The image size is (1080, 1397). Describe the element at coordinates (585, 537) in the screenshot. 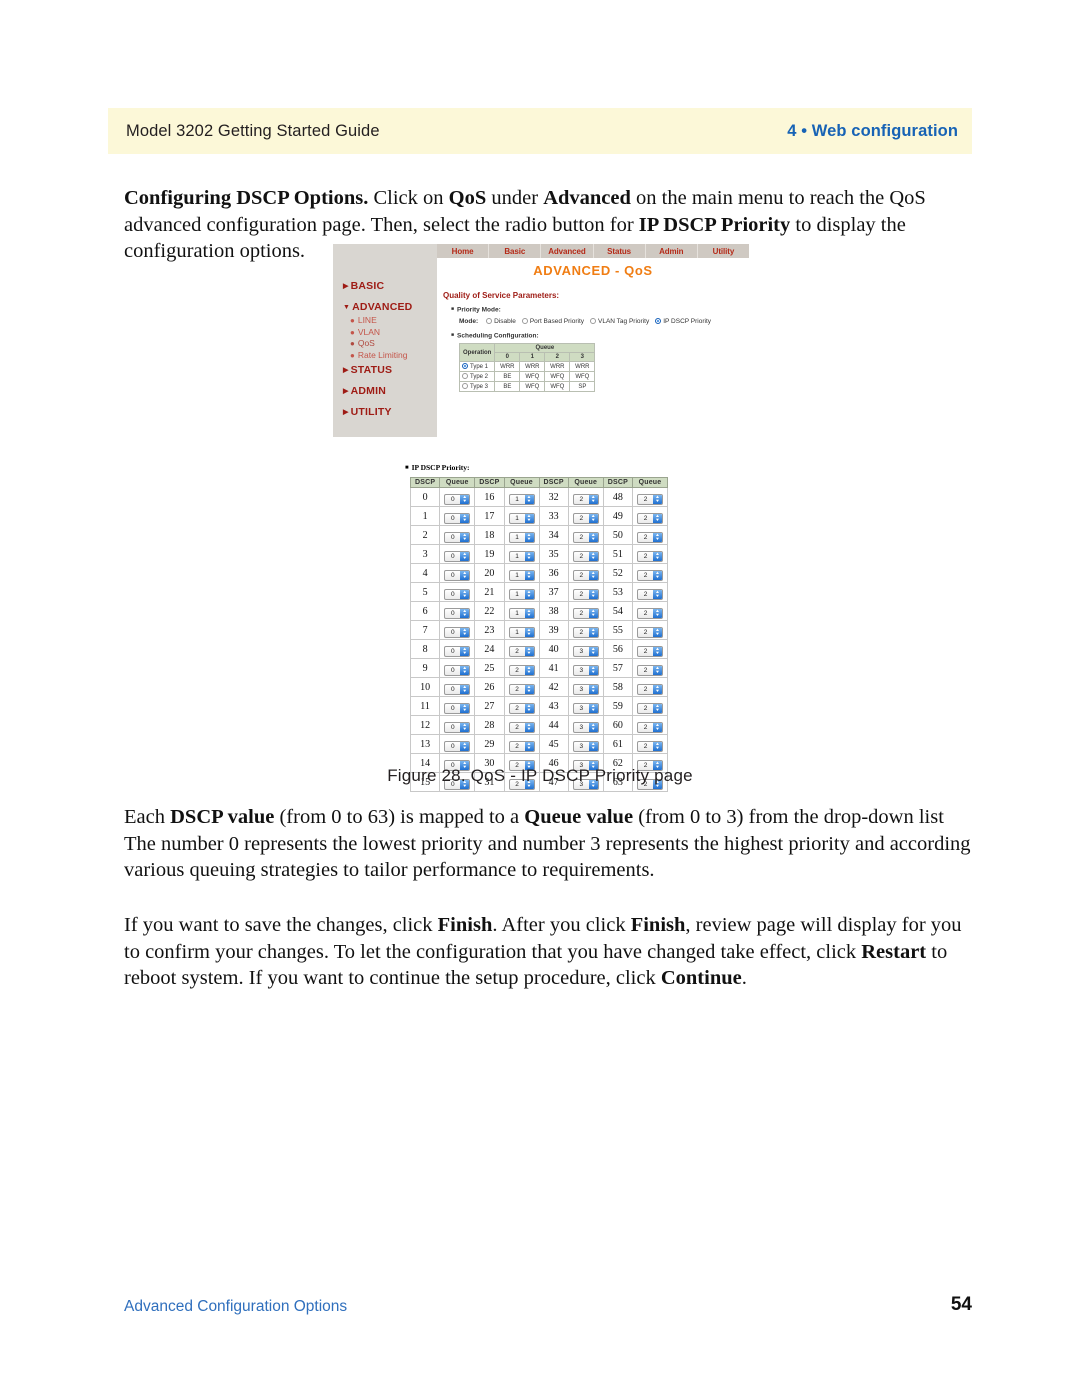

I see `queue-dropdown-dscp-34: 2 ▲ ▼` at that location.